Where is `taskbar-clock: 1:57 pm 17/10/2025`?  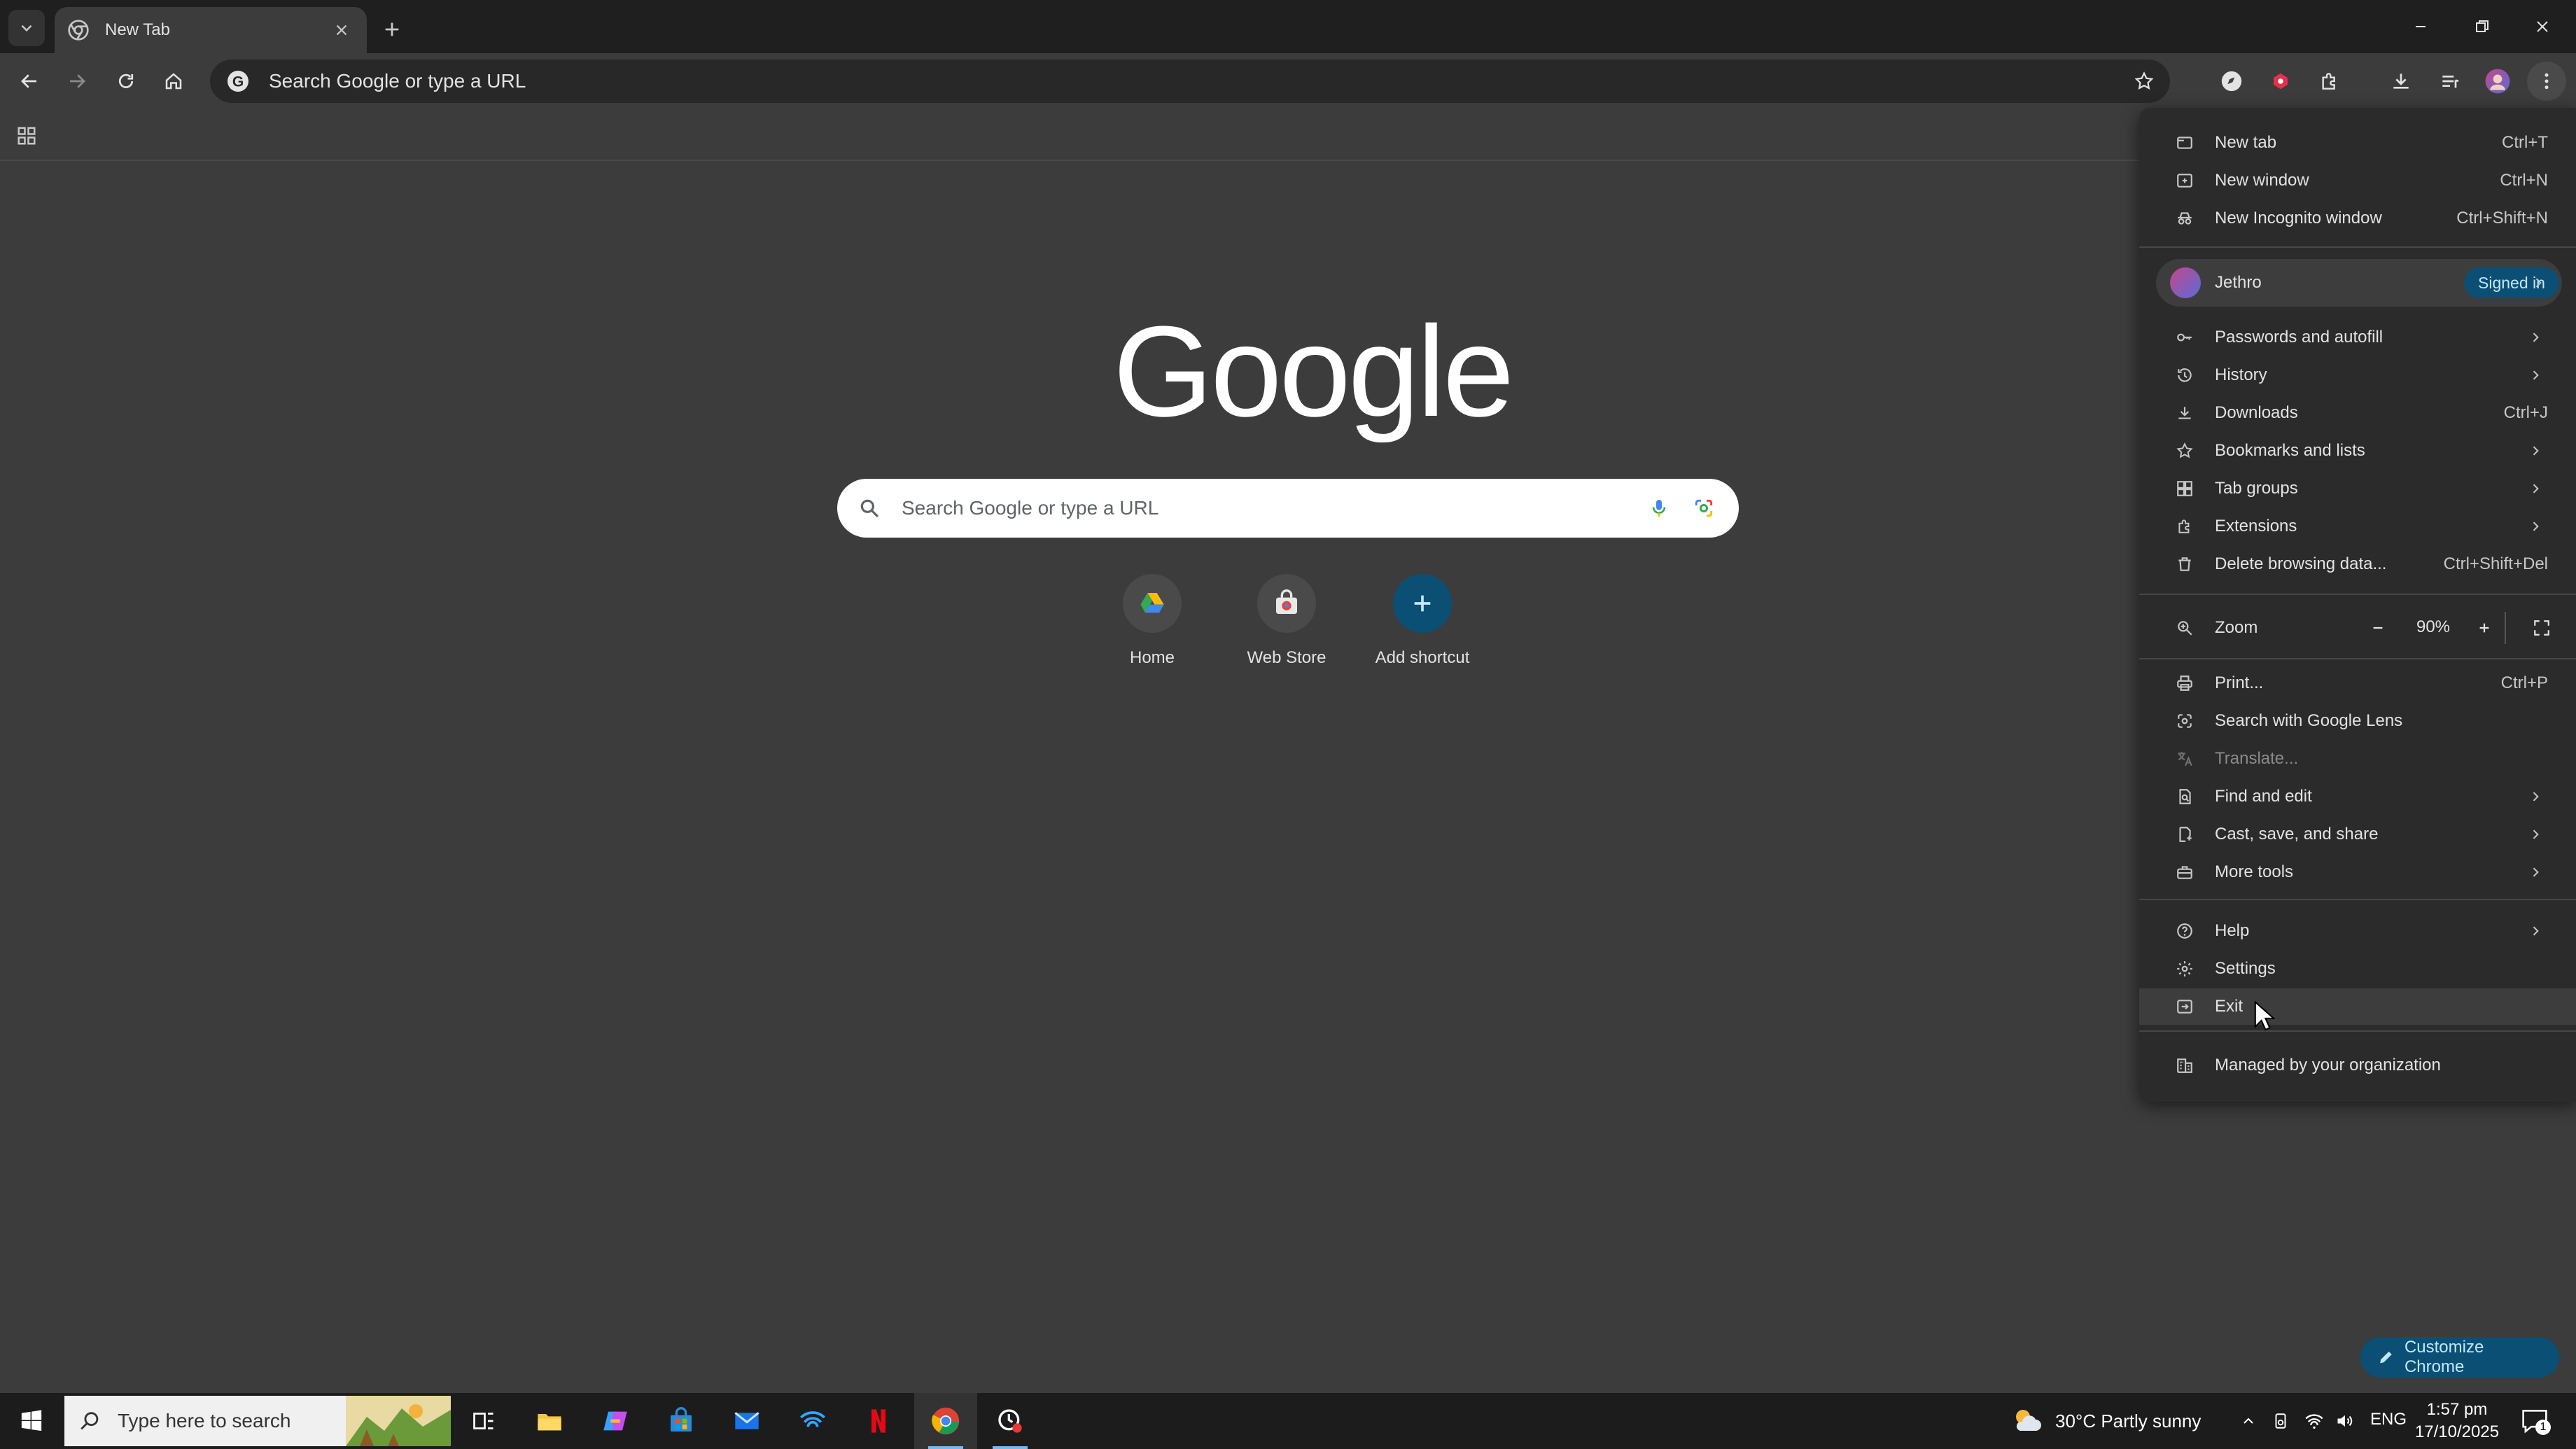
taskbar-clock: 1:57 pm 17/10/2025 is located at coordinates (2457, 1421).